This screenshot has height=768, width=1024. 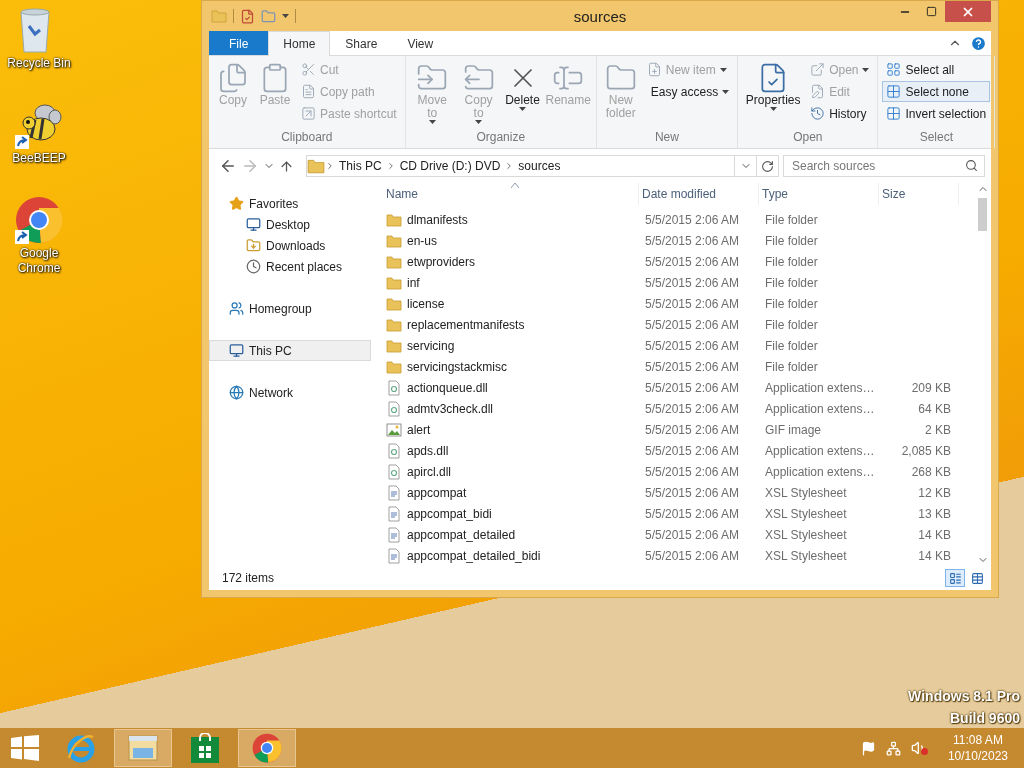 I want to click on file-row: dlmanifests 5/5/2015 2:06 AM File folder, so click(x=678, y=219).